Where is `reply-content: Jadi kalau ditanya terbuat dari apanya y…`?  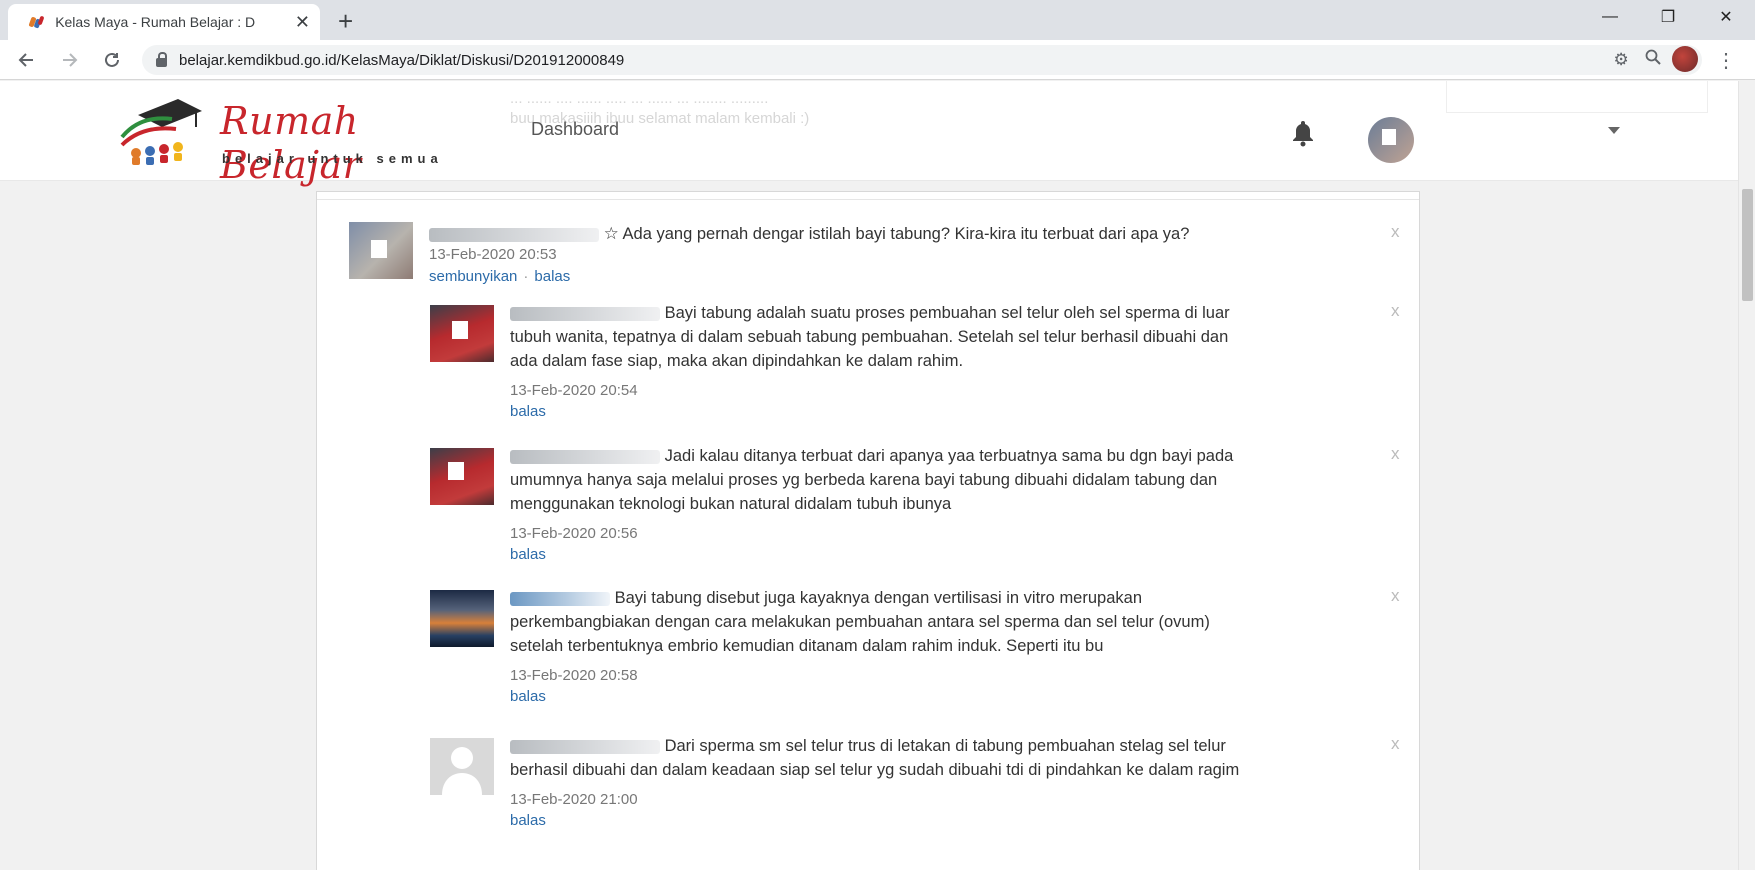 reply-content: Jadi kalau ditanya terbuat dari apanya y… is located at coordinates (872, 480).